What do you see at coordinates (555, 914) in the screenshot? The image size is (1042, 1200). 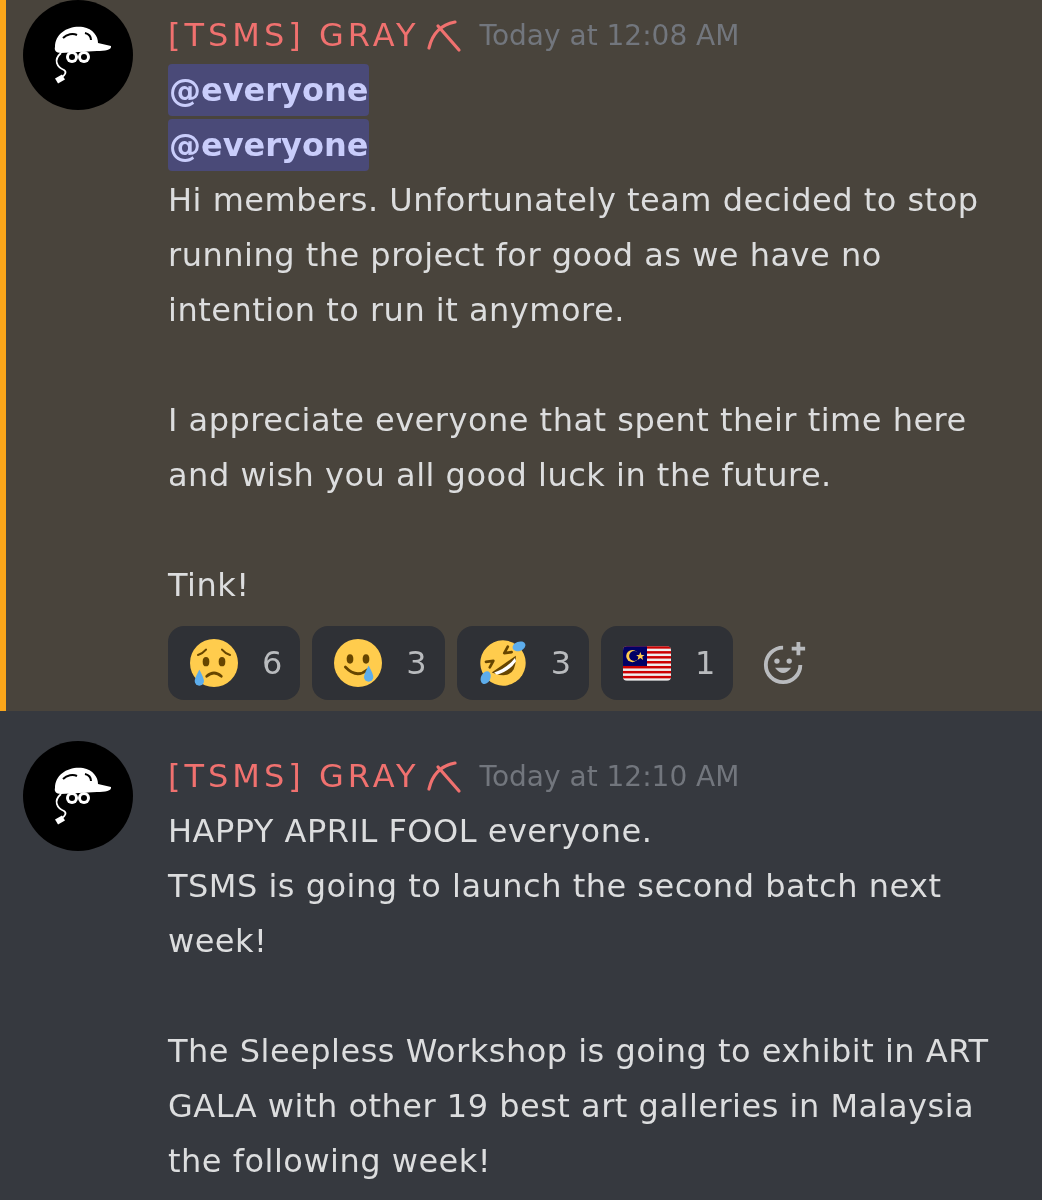 I see `message-text: TSMS is going to launch the second batch next week!` at bounding box center [555, 914].